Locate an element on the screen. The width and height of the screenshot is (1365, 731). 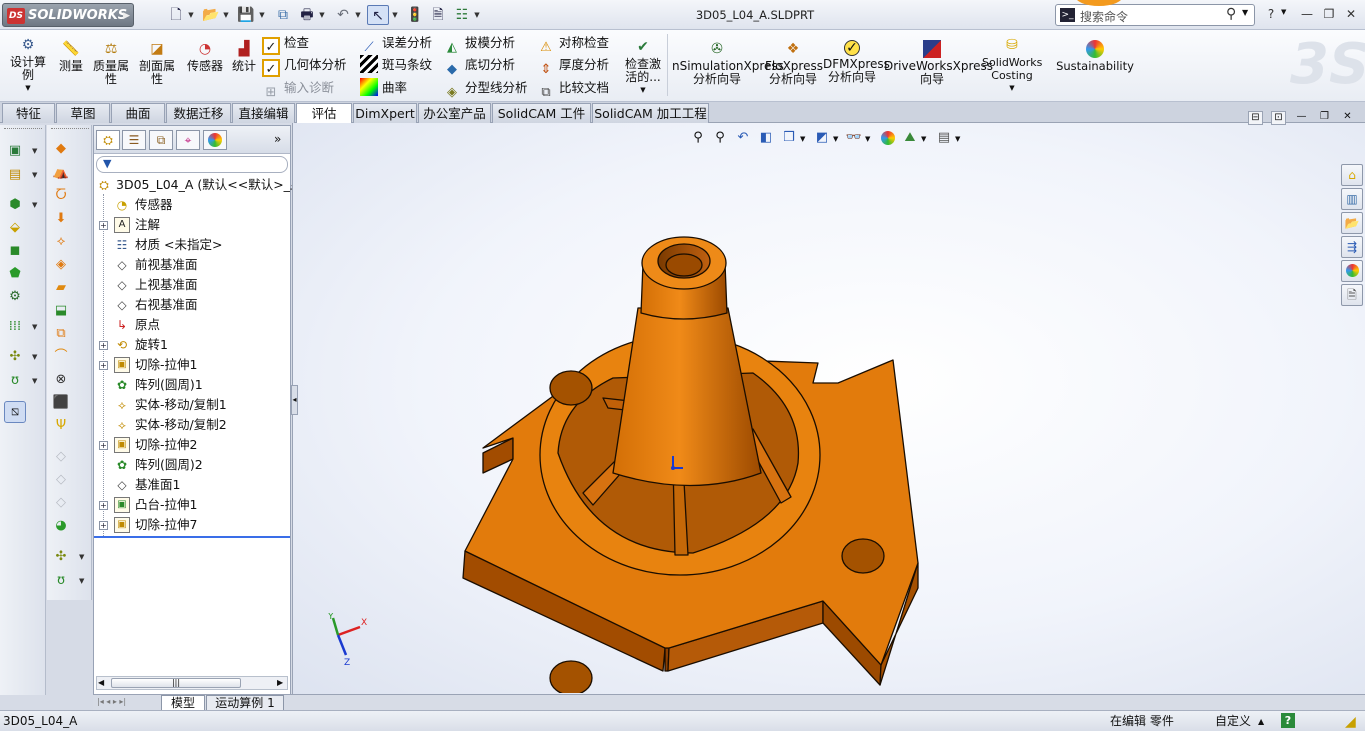
resize-grip-icon: ◢ is located at coordinates (1350, 721).